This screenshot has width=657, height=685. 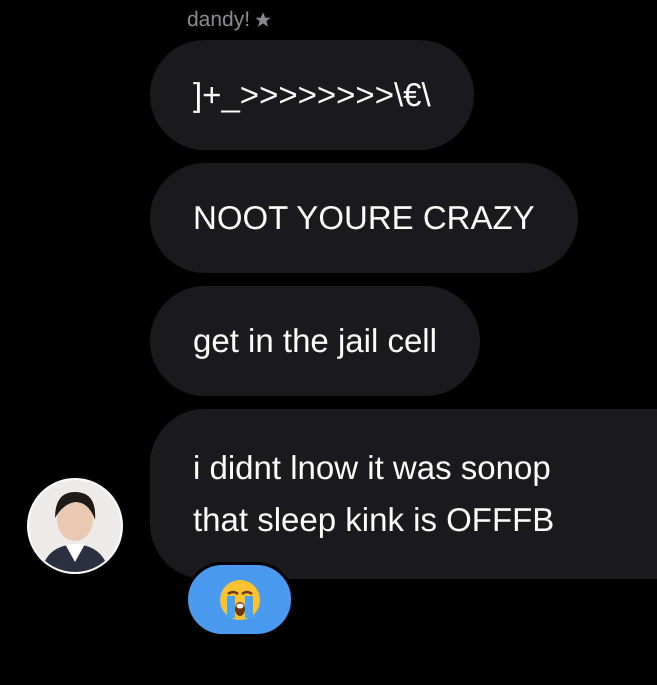 I want to click on crying-face-icon, so click(x=240, y=600).